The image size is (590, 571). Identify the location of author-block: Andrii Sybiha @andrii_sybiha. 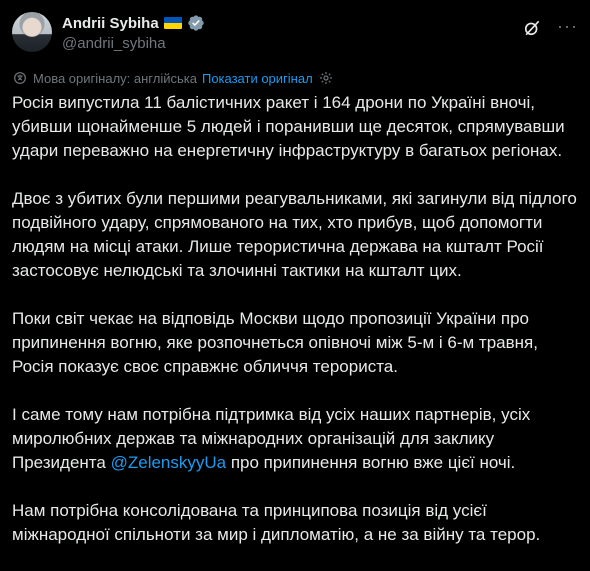
(133, 32).